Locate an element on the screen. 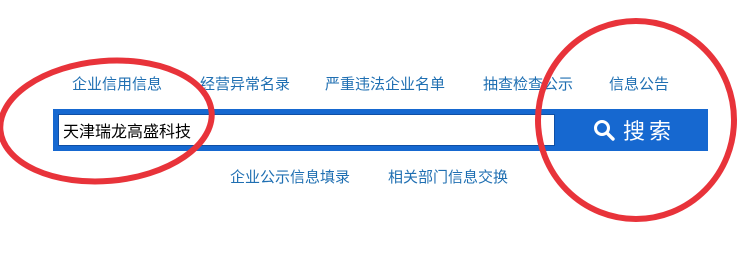 This screenshot has width=750, height=277. bottom-nav: 企业公示信息填录 相关部门信息交换 is located at coordinates (375, 177).